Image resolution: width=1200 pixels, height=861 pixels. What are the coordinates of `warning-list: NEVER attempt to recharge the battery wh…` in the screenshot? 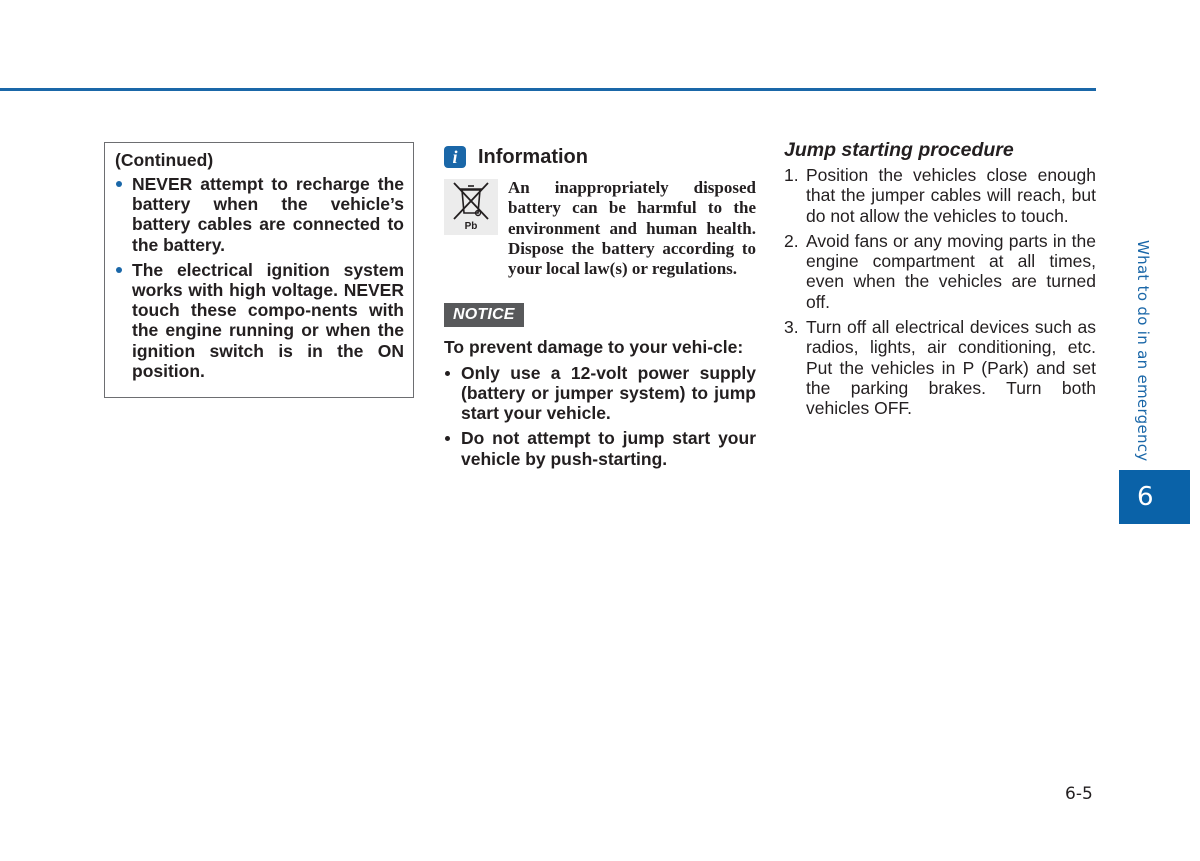 It's located at (259, 277).